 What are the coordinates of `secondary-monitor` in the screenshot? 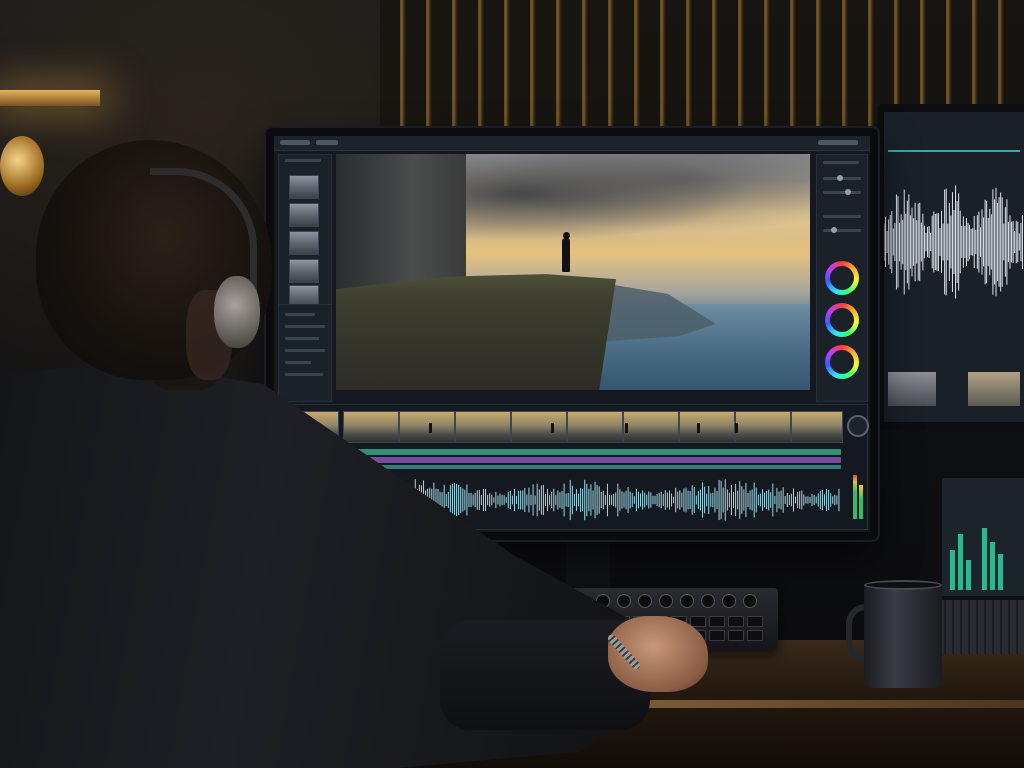 It's located at (951, 267).